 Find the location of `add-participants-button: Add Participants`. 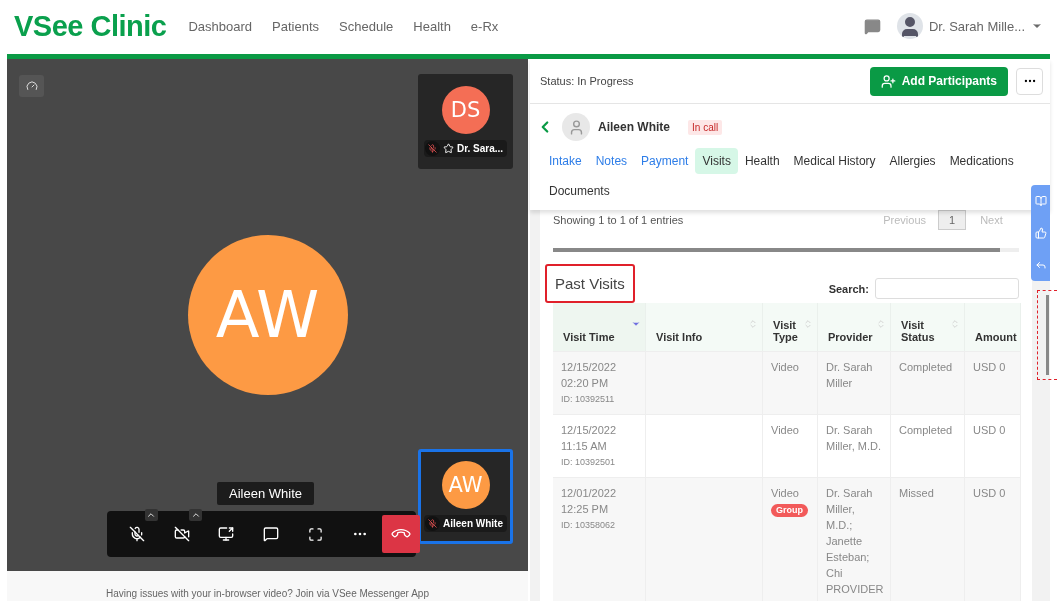

add-participants-button: Add Participants is located at coordinates (938, 81).